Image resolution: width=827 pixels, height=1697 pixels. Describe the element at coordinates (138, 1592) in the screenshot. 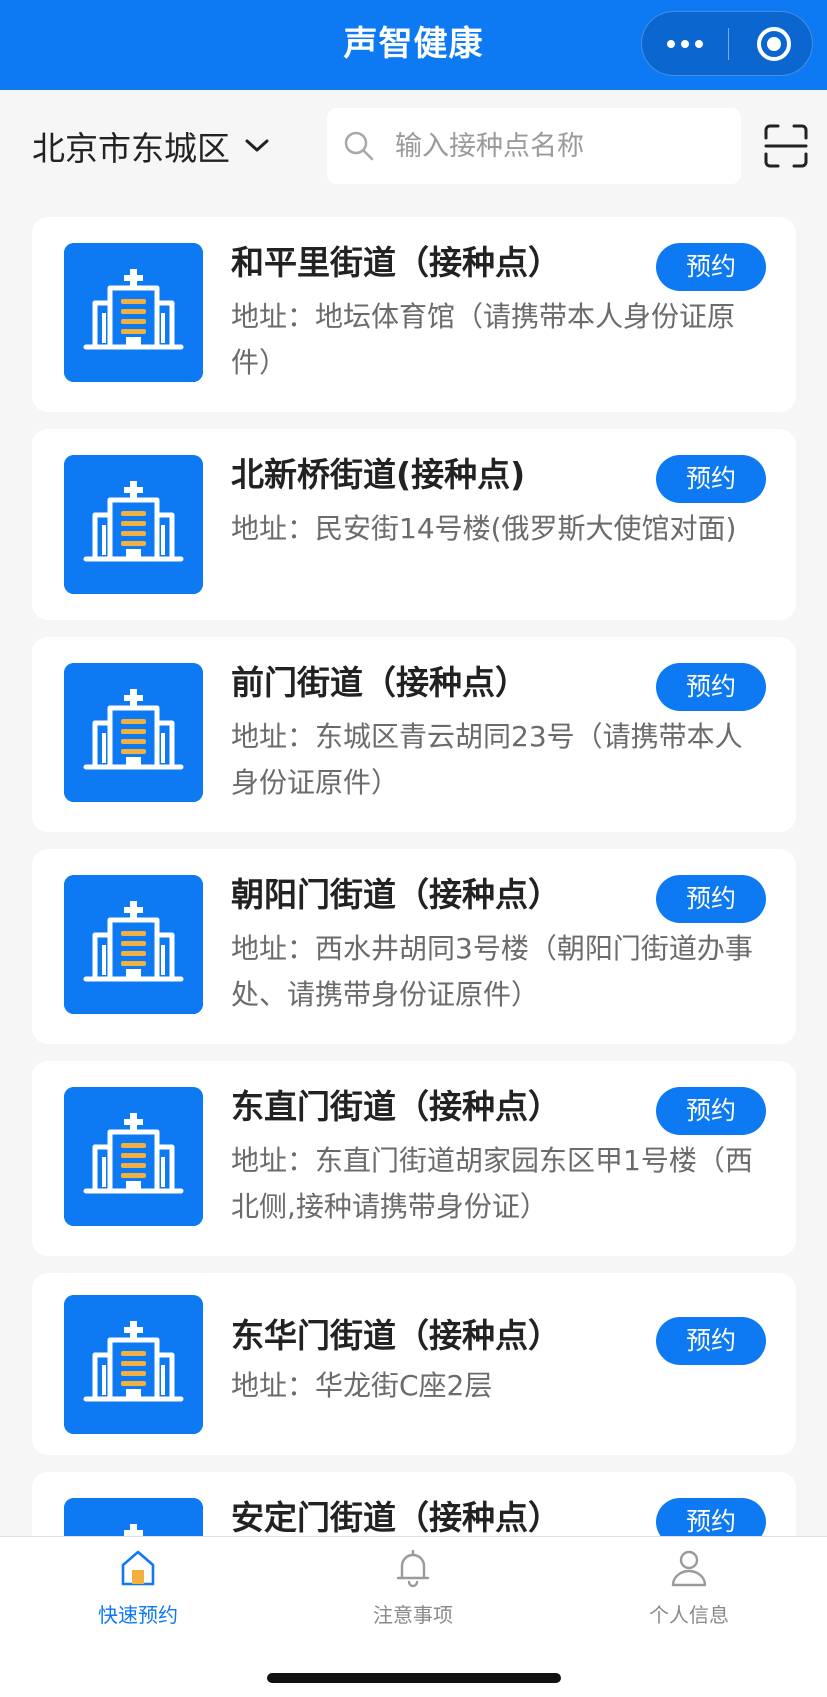

I see `tab-quick-booking: 快速预约` at that location.